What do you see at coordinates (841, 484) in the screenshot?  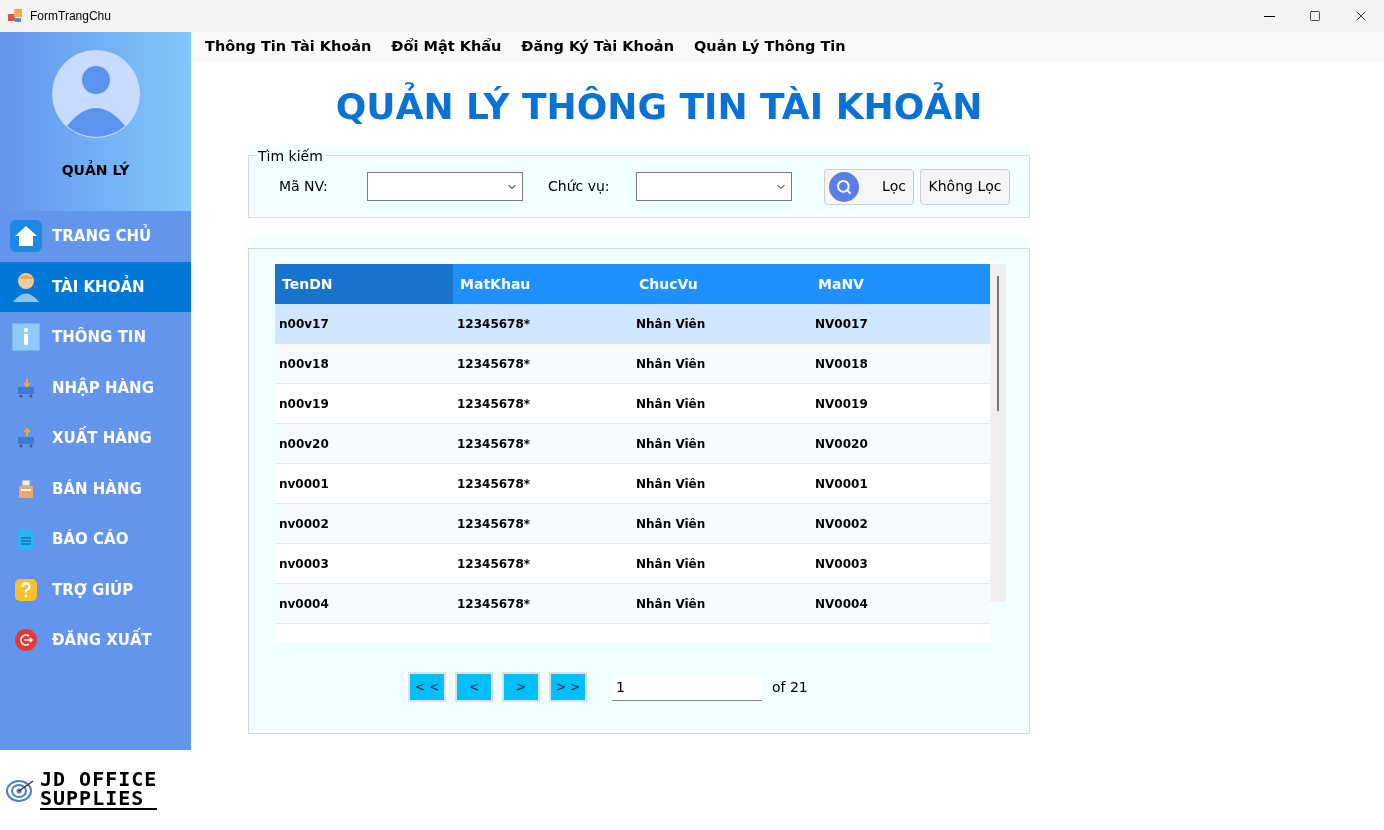 I see `table-cell-text: NV0001` at bounding box center [841, 484].